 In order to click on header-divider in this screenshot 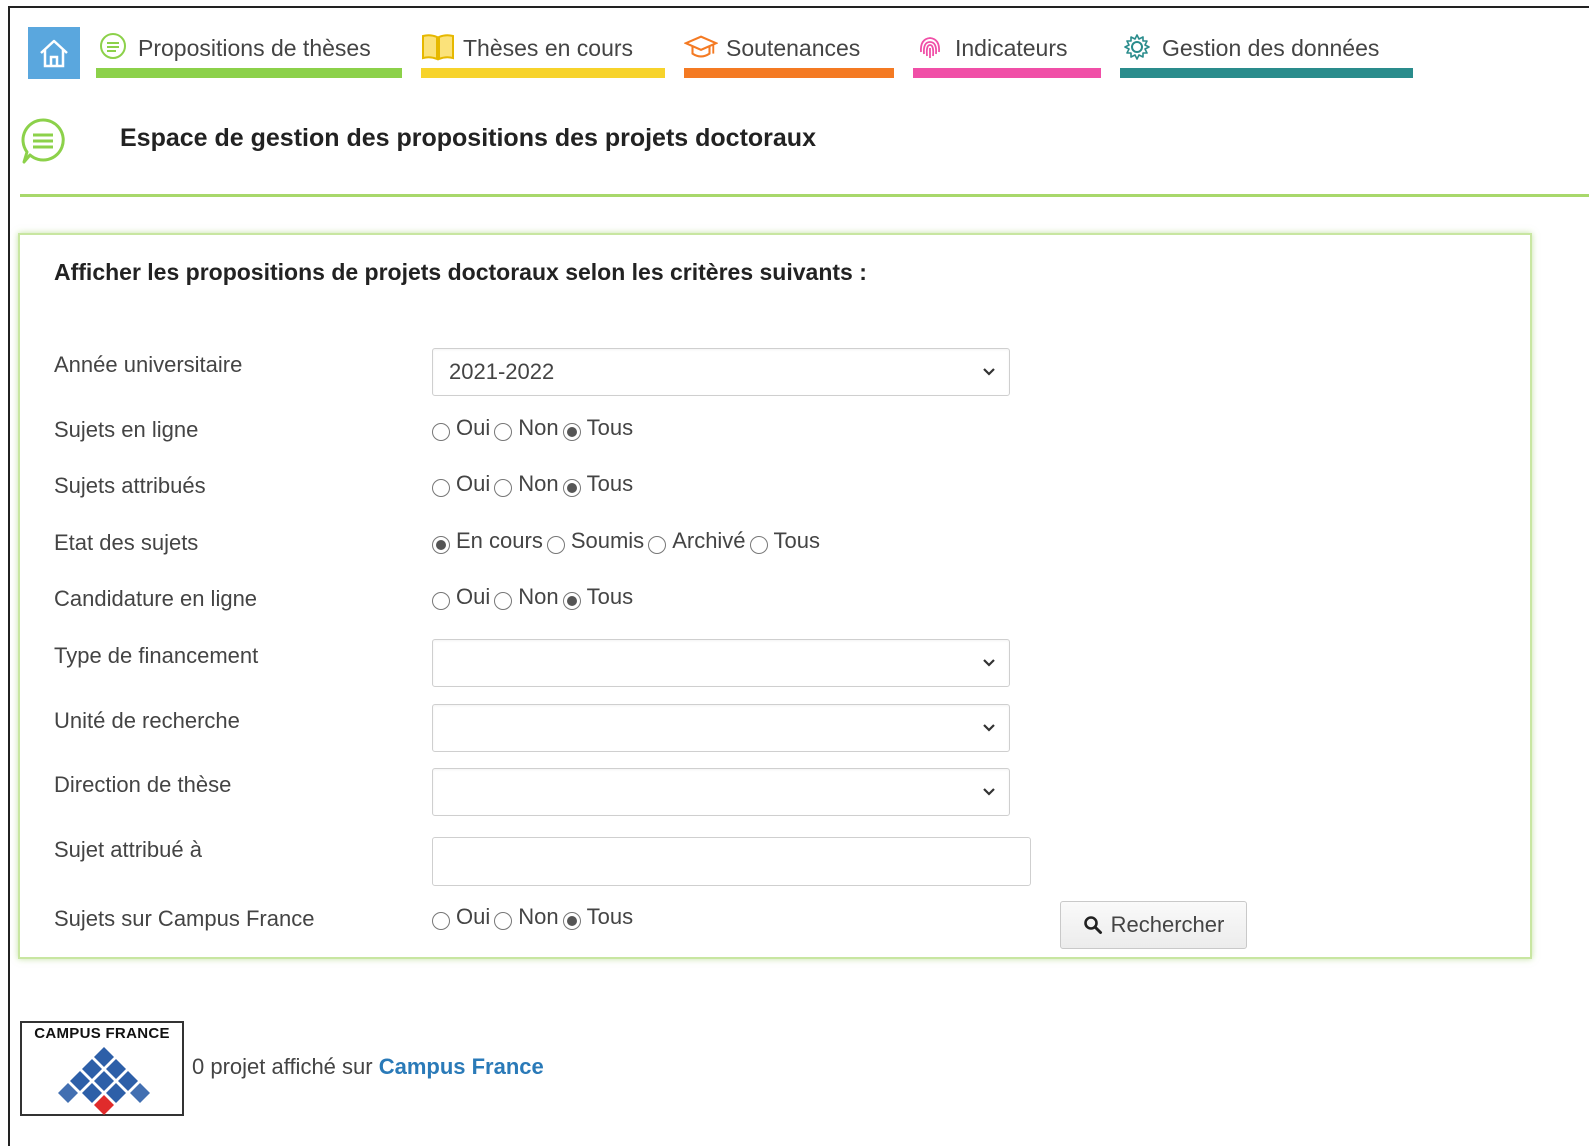, I will do `click(804, 195)`.